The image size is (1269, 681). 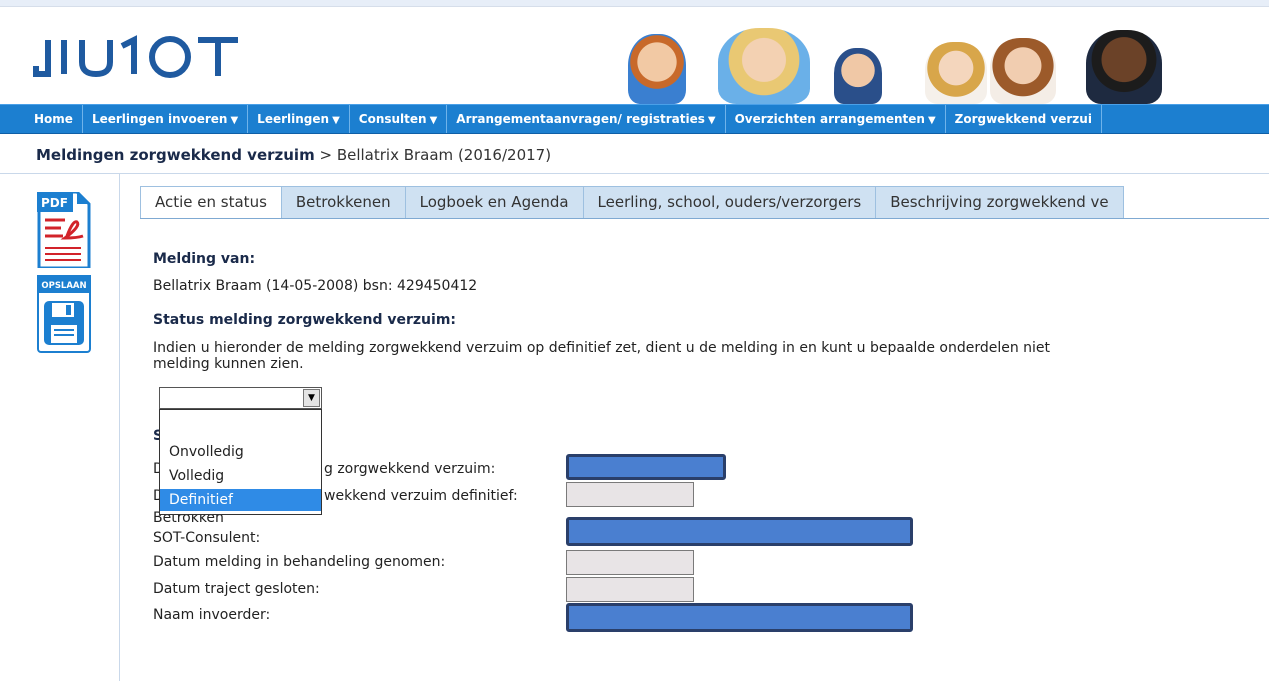 What do you see at coordinates (207, 538) in the screenshot?
I see `row-label-sot-consulent: SOT-Consulent:` at bounding box center [207, 538].